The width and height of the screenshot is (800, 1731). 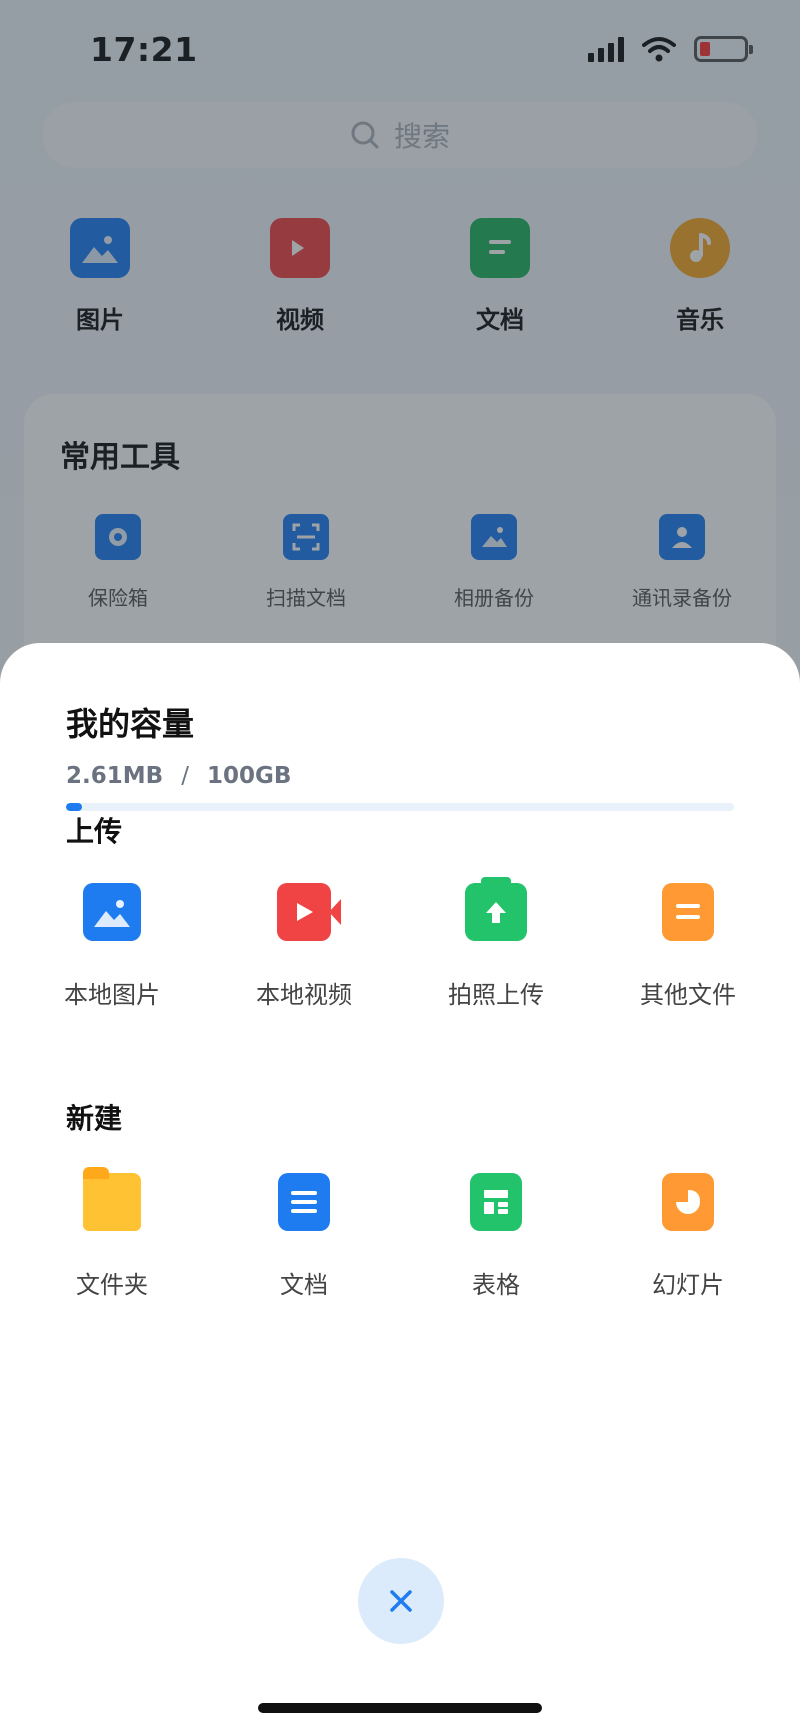 What do you see at coordinates (130, 724) in the screenshot?
I see `capacity-title: 我的容量` at bounding box center [130, 724].